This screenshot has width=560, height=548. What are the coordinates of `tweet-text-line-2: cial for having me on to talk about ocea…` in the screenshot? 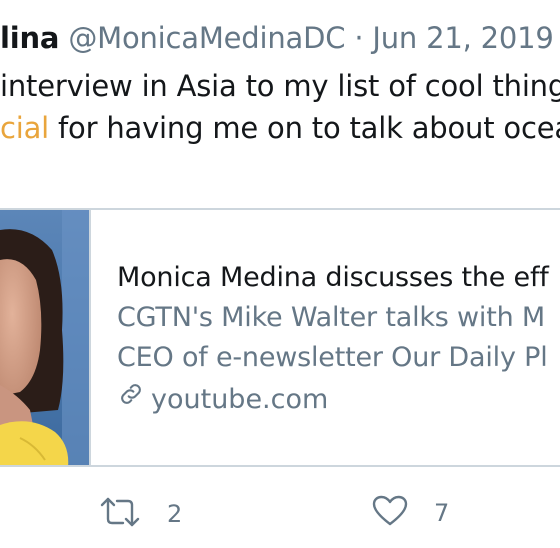 It's located at (280, 128).